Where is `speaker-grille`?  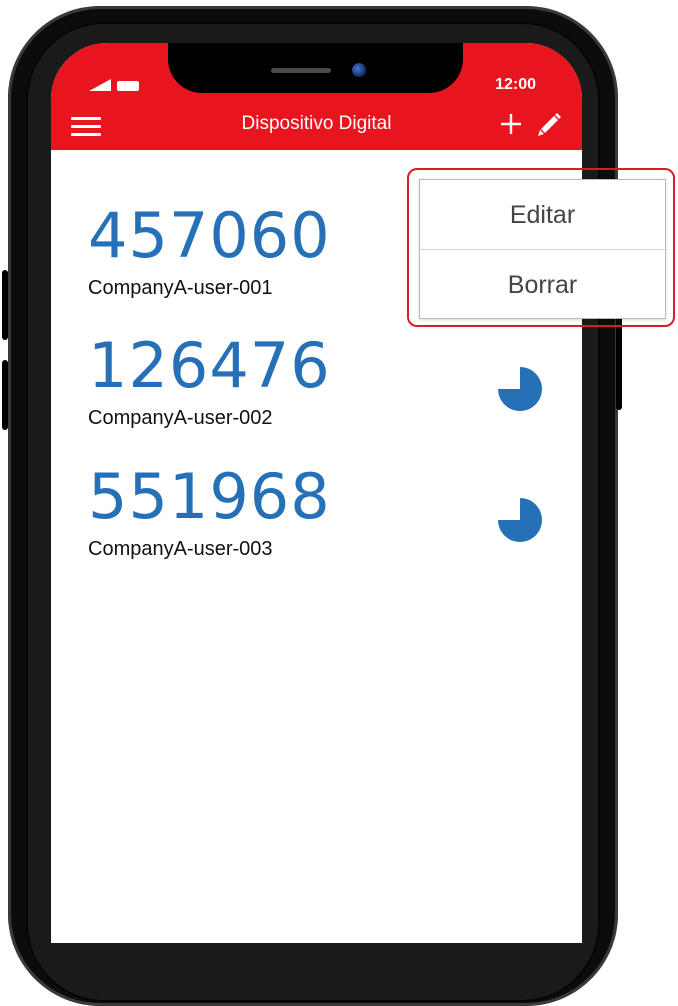
speaker-grille is located at coordinates (301, 70).